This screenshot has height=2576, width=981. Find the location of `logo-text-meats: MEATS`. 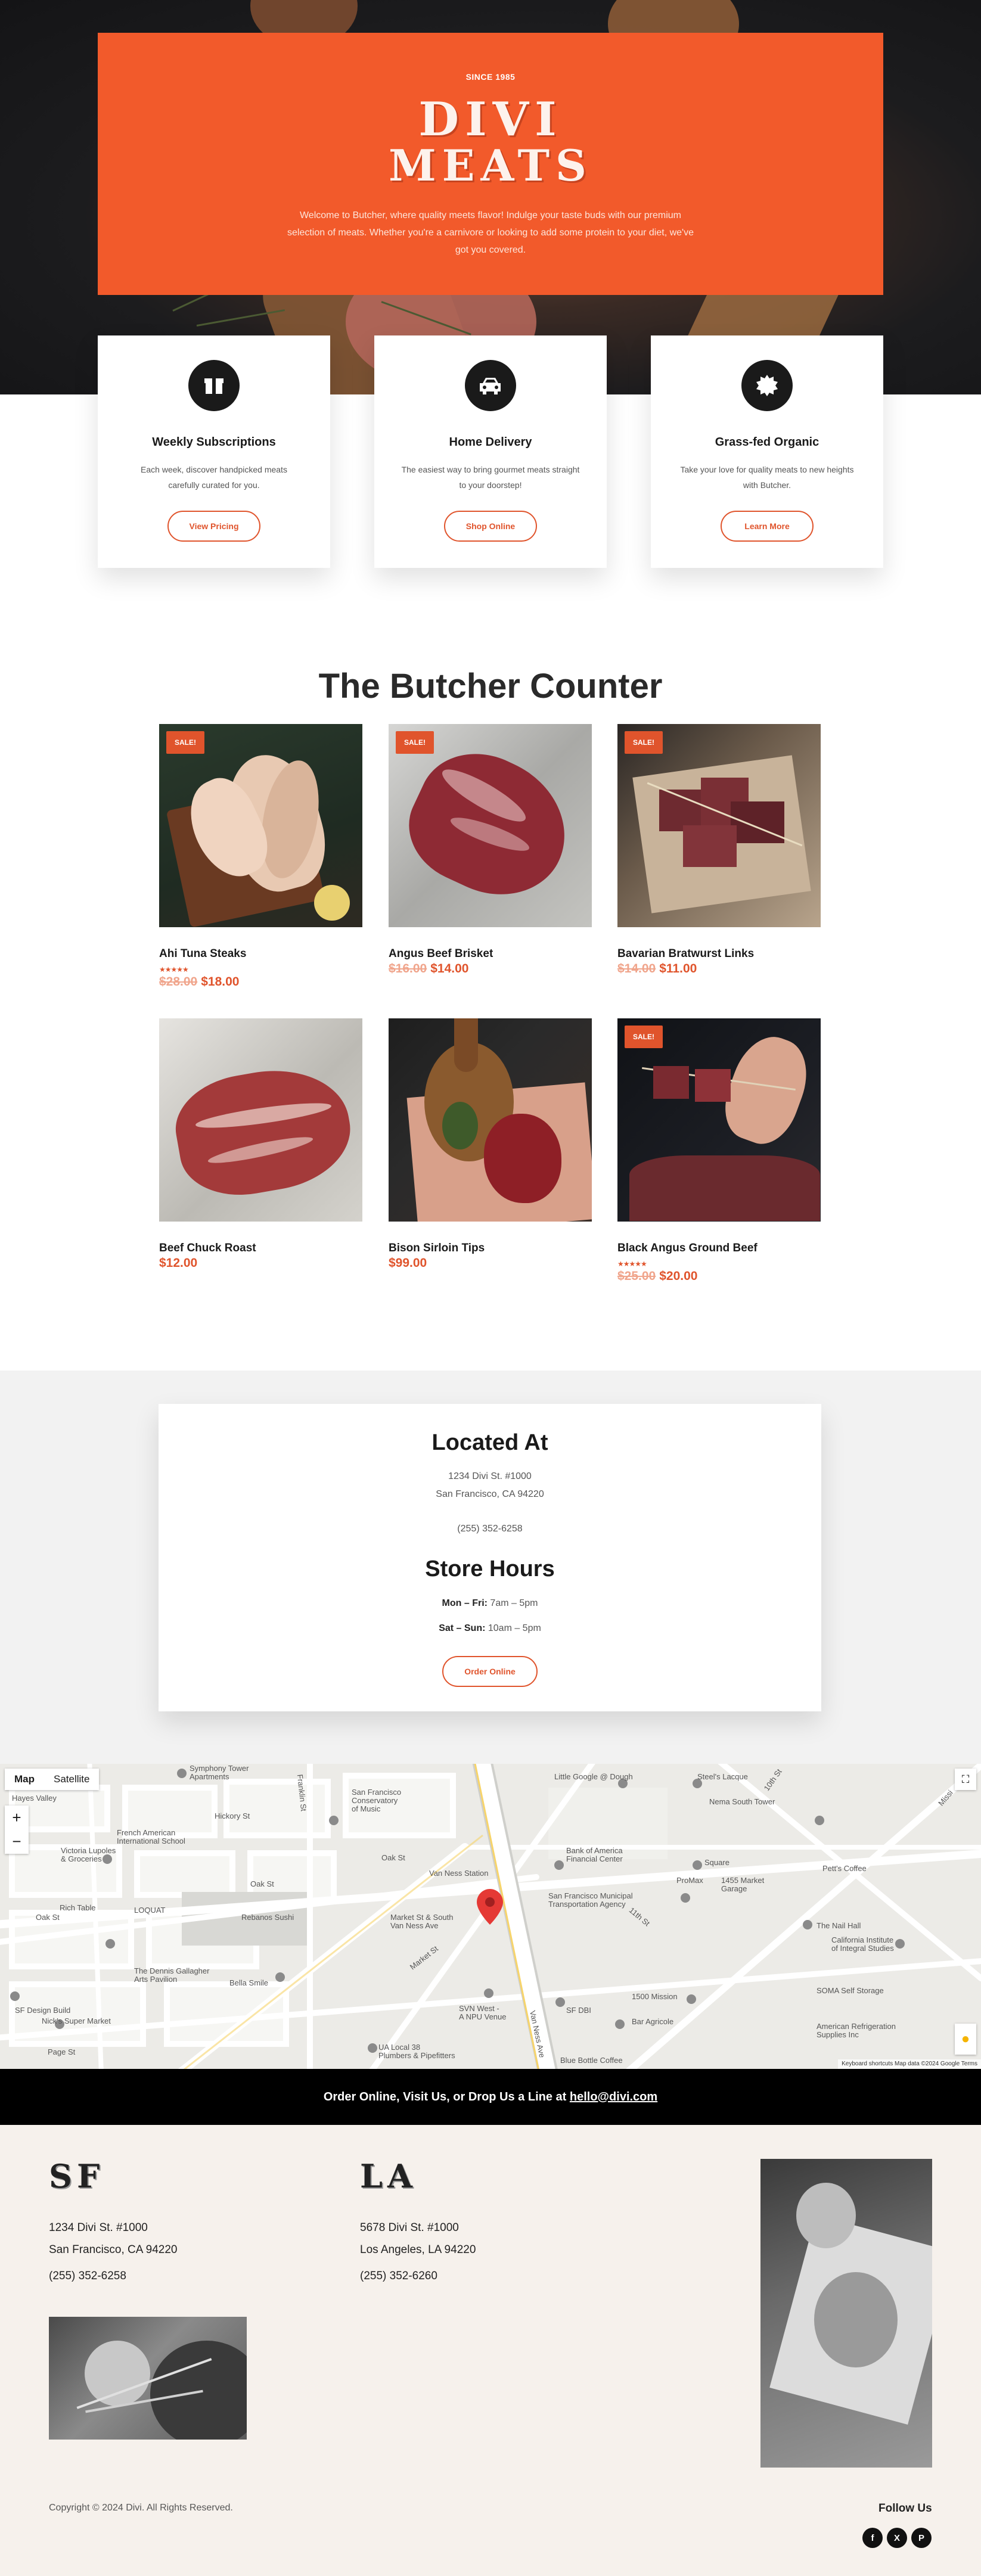

logo-text-meats: MEATS is located at coordinates (491, 165).